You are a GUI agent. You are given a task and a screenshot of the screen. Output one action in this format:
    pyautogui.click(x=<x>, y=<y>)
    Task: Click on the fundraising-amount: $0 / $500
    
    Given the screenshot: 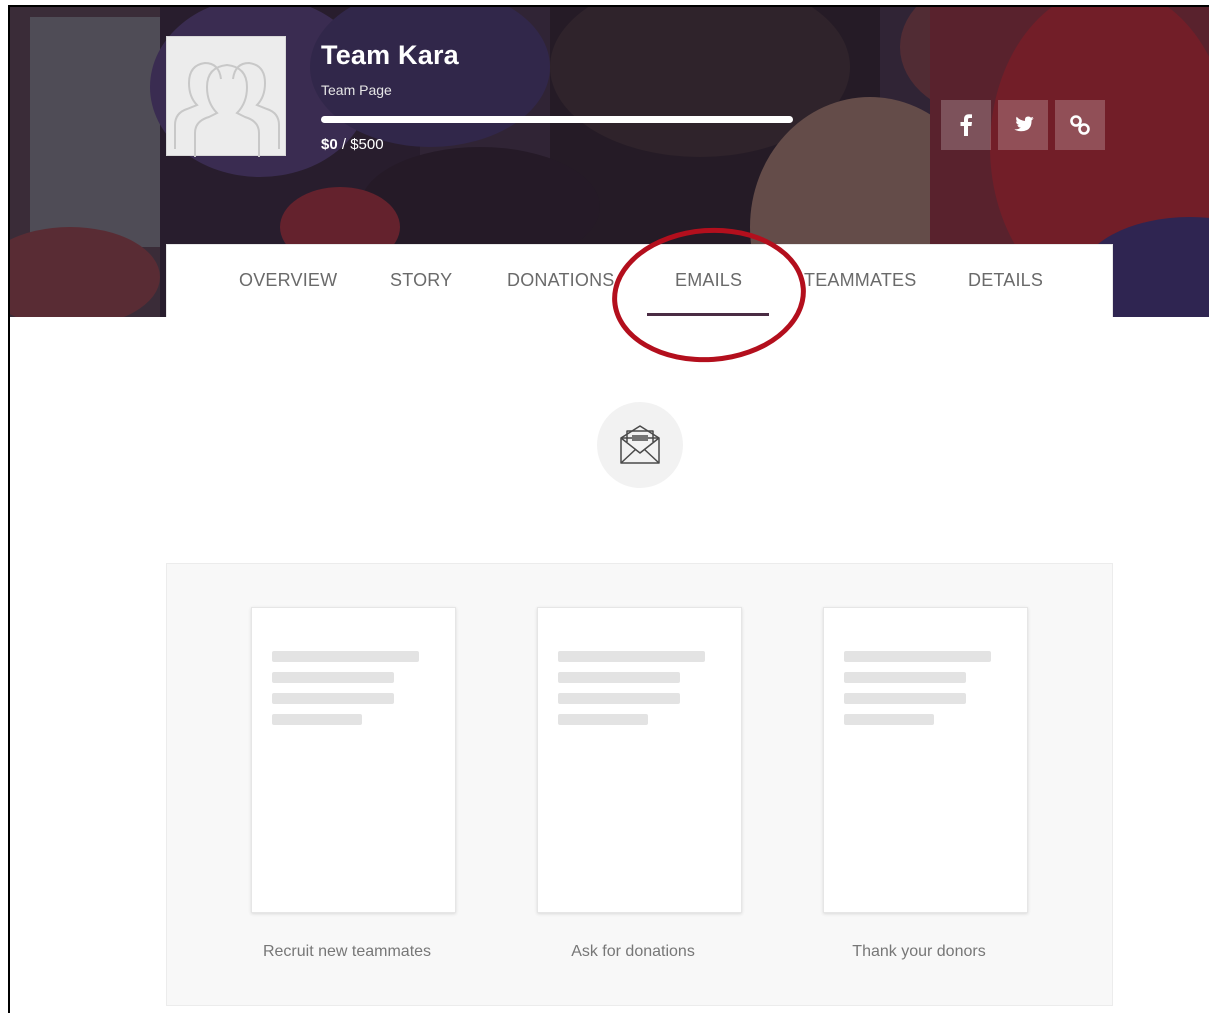 What is the action you would take?
    pyautogui.click(x=352, y=144)
    